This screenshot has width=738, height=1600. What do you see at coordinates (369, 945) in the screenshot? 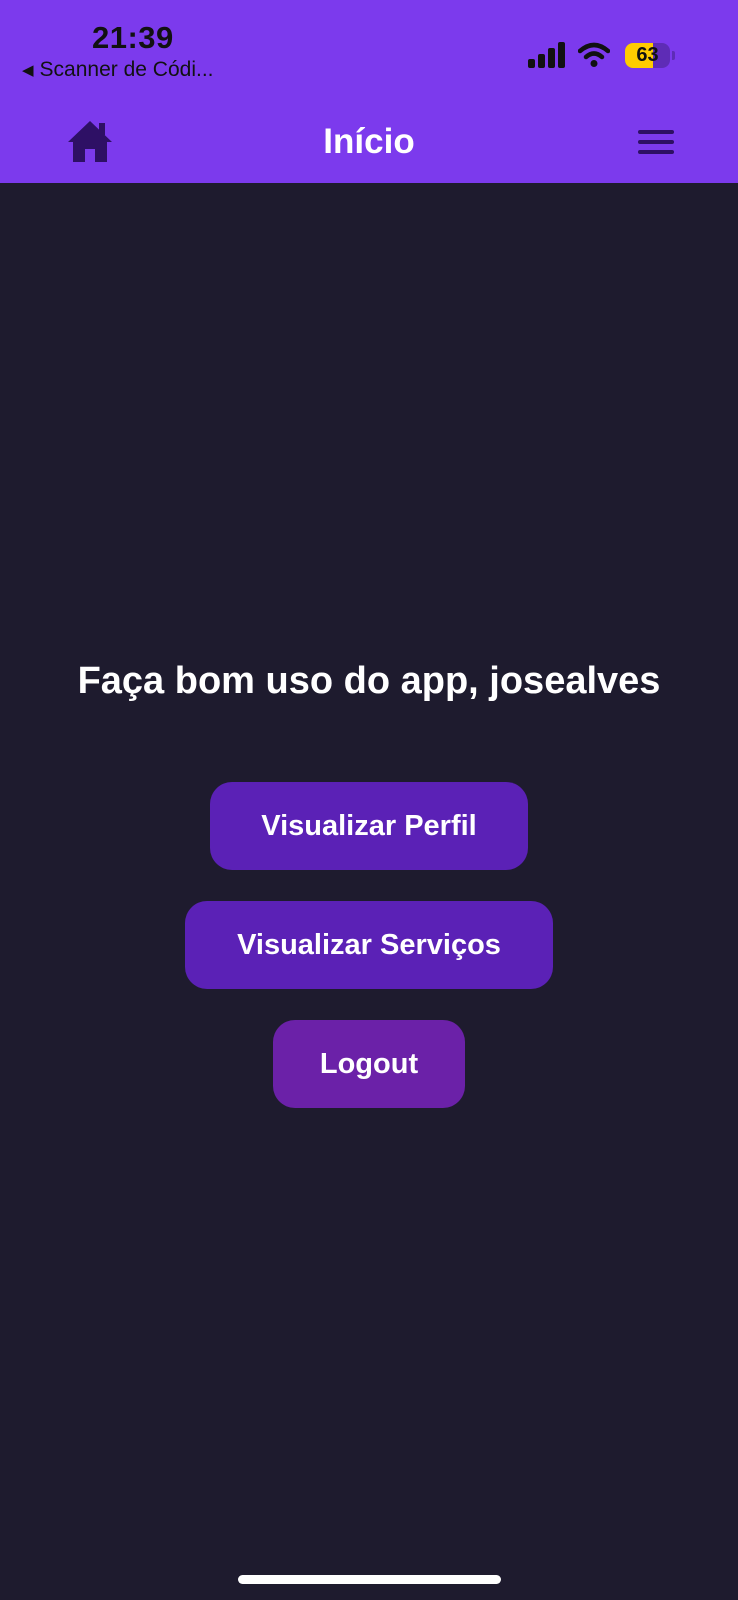
I see `view-services-button: Visualizar Serviços` at bounding box center [369, 945].